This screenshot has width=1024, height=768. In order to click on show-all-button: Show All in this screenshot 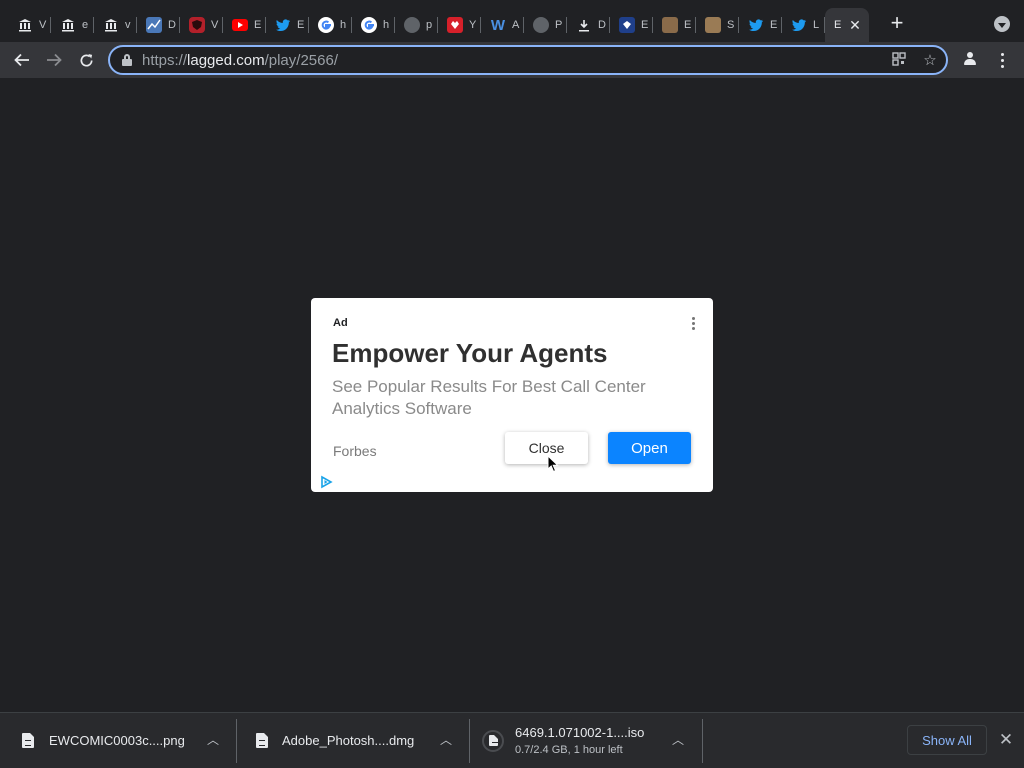, I will do `click(947, 740)`.